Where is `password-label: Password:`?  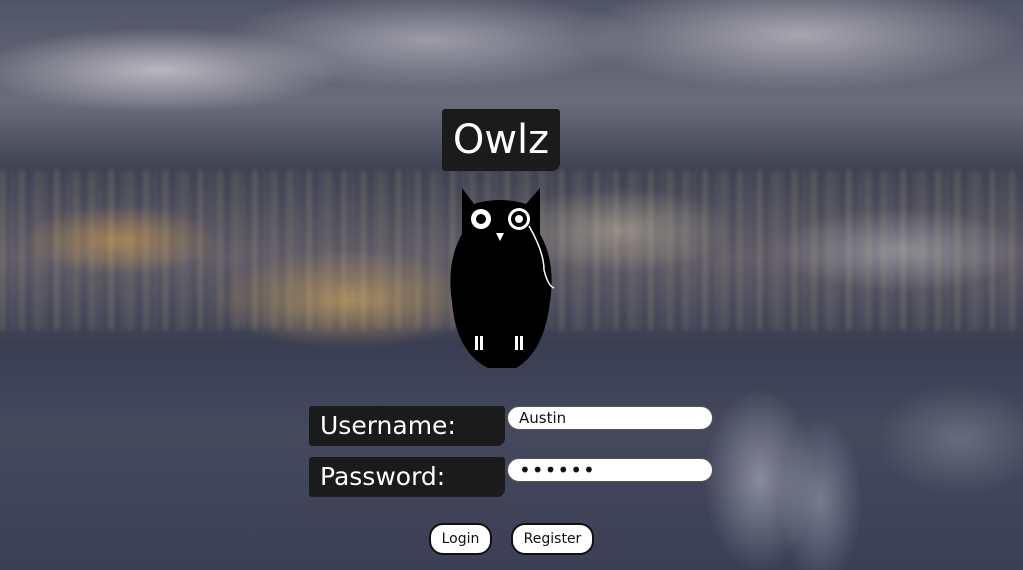
password-label: Password: is located at coordinates (407, 477).